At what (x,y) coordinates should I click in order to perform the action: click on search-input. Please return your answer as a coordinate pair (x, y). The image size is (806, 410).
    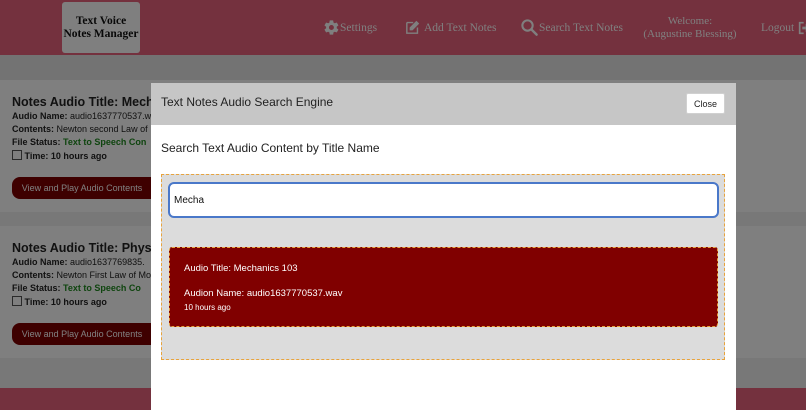
    Looking at the image, I should click on (443, 200).